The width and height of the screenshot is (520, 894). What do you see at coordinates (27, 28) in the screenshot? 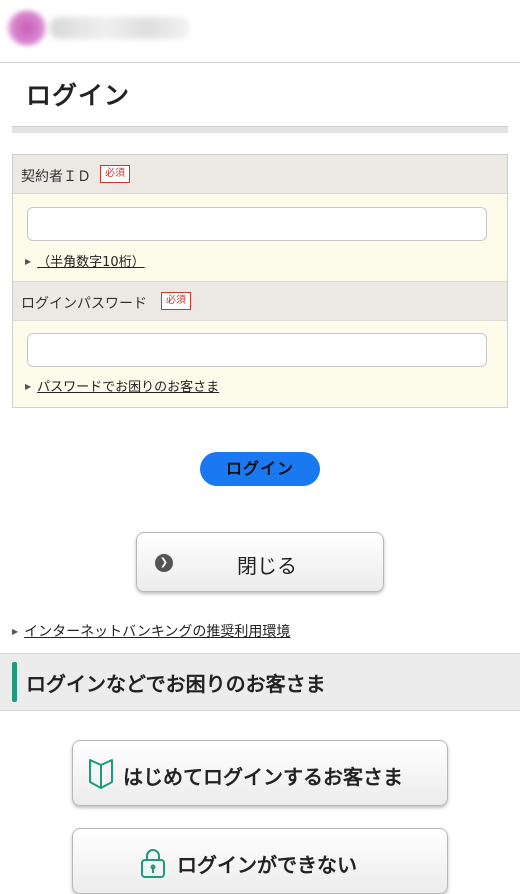
I see `brand-logo-icon` at bounding box center [27, 28].